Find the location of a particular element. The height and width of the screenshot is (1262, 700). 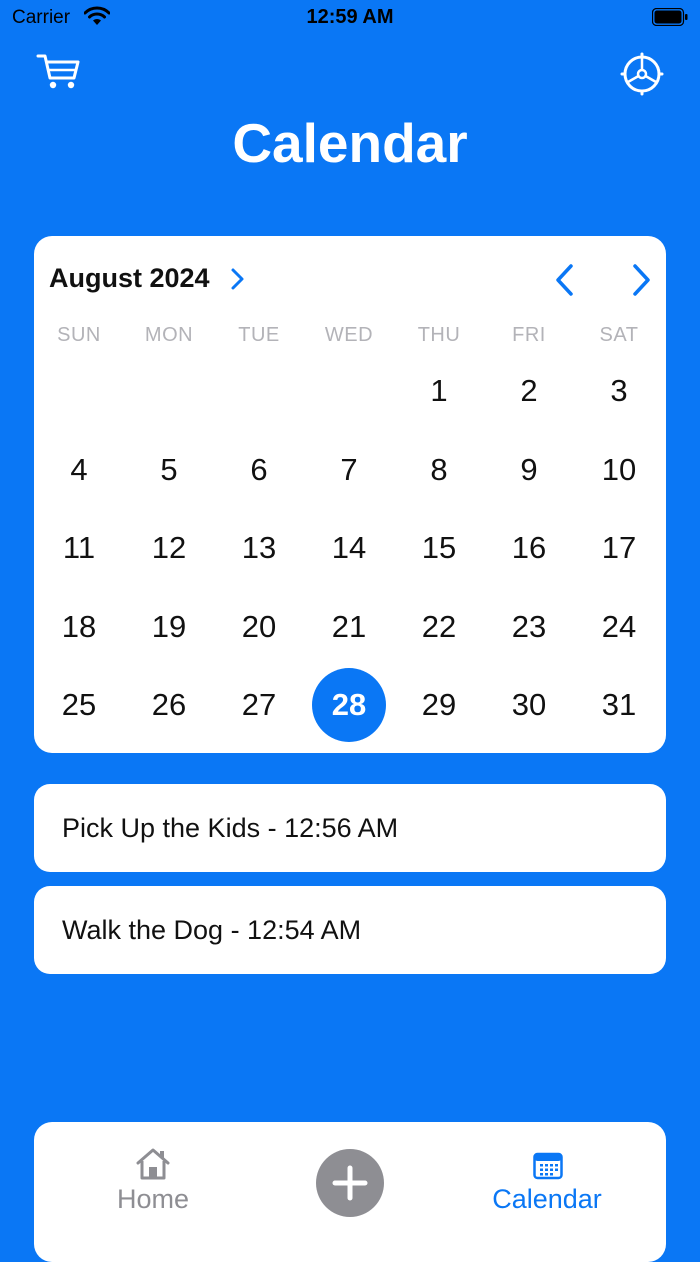

tab-calendar: Calendar is located at coordinates (547, 1183).